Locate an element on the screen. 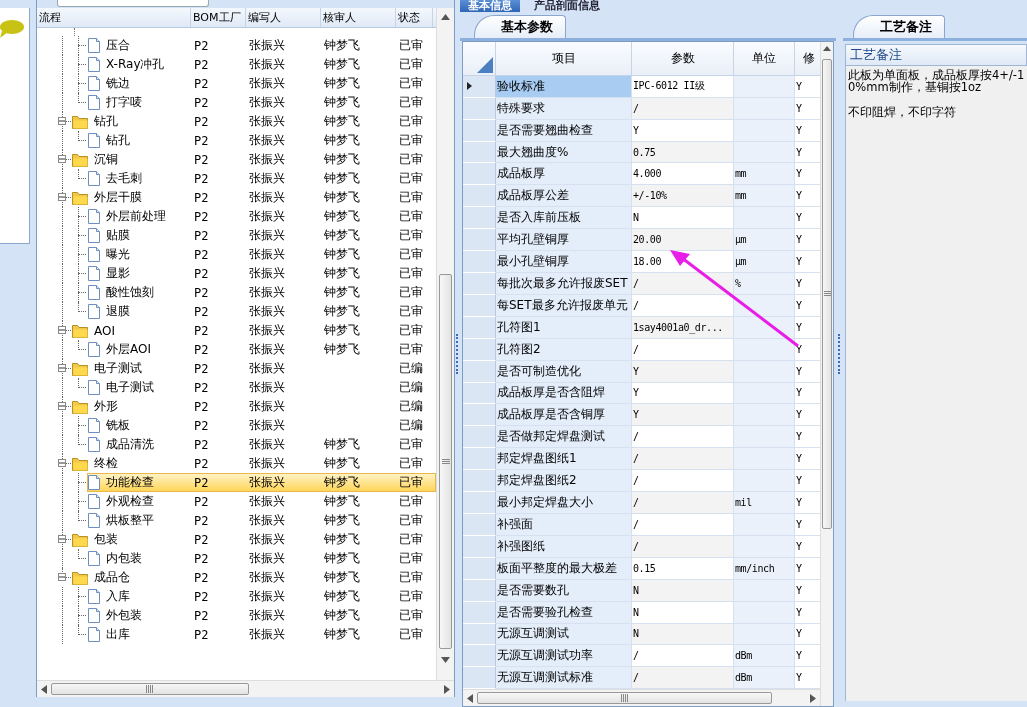 This screenshot has height=707, width=1027. table-cell: 无源互调测试标准 is located at coordinates (564, 678).